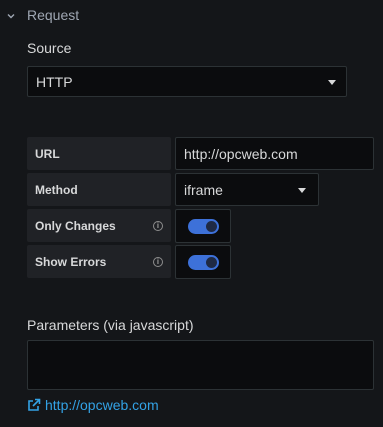  Describe the element at coordinates (241, 153) in the screenshot. I see `url-input-value: http://opcweb.com` at that location.